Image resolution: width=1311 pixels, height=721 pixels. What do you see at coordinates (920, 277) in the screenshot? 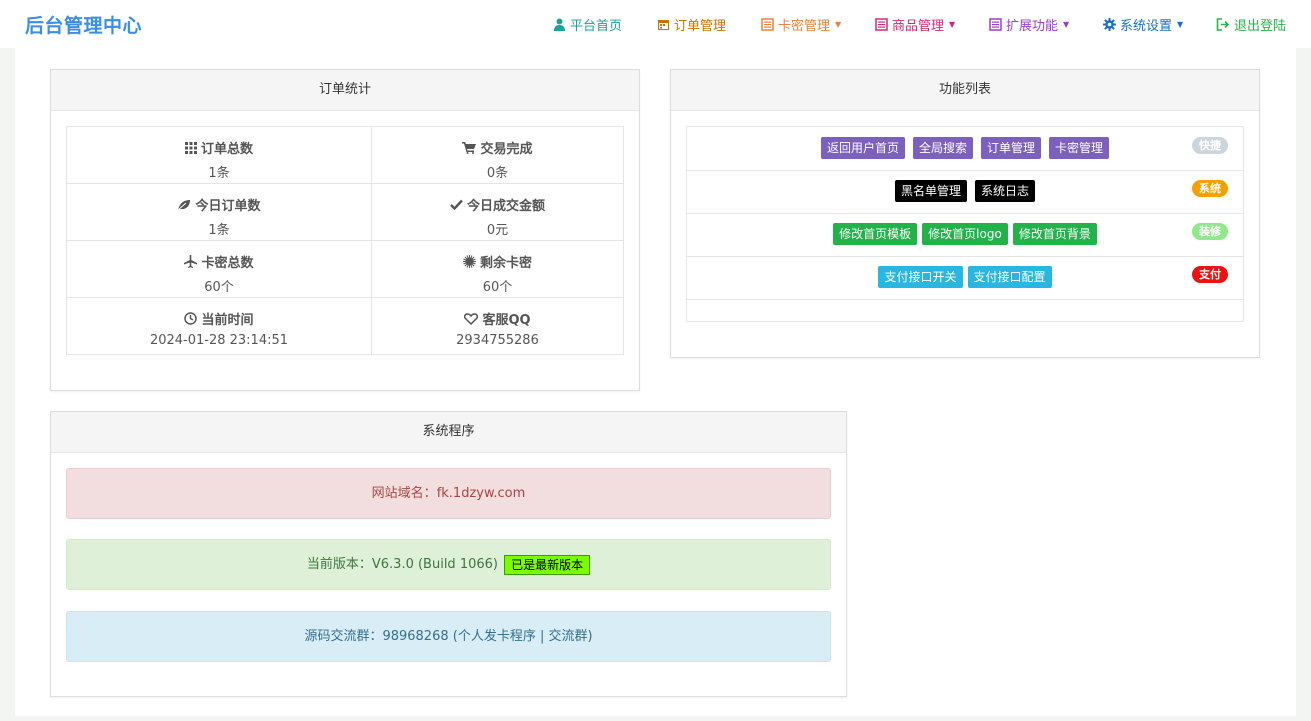
I see `payment-switch-button: 支付接口开关` at bounding box center [920, 277].